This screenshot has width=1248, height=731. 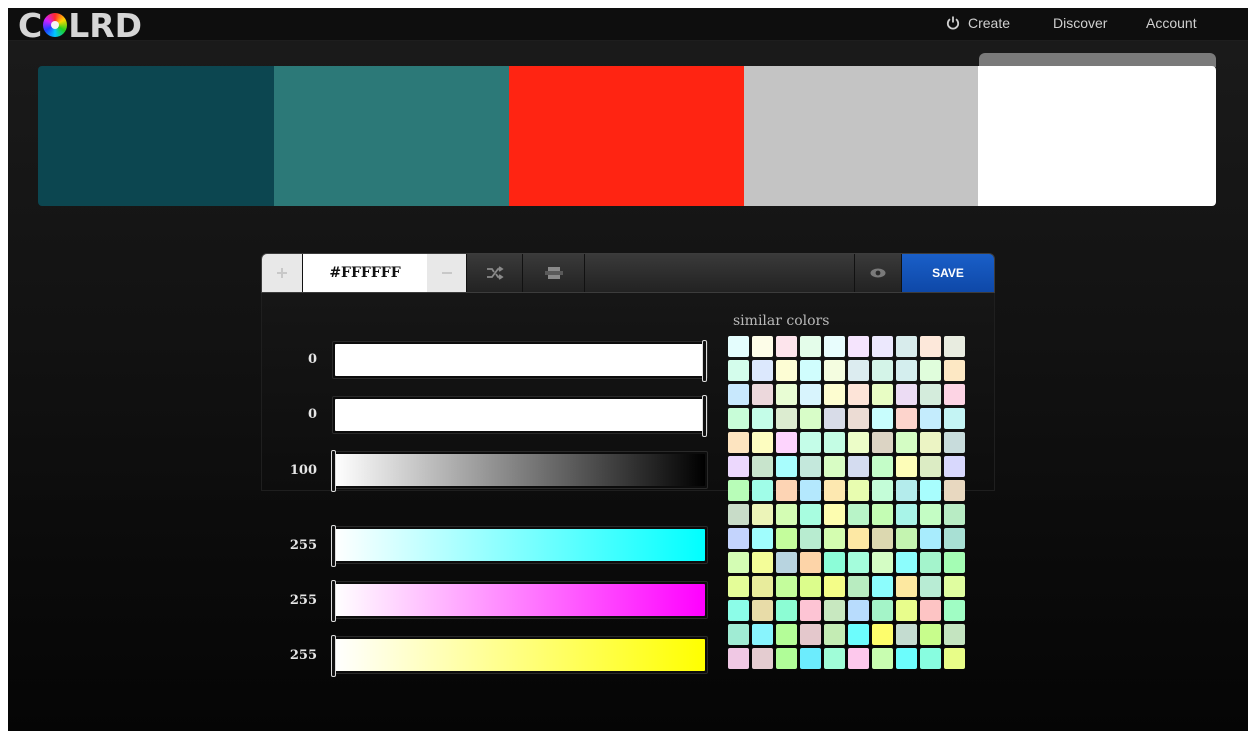 What do you see at coordinates (948, 273) in the screenshot?
I see `save-button: SAVE` at bounding box center [948, 273].